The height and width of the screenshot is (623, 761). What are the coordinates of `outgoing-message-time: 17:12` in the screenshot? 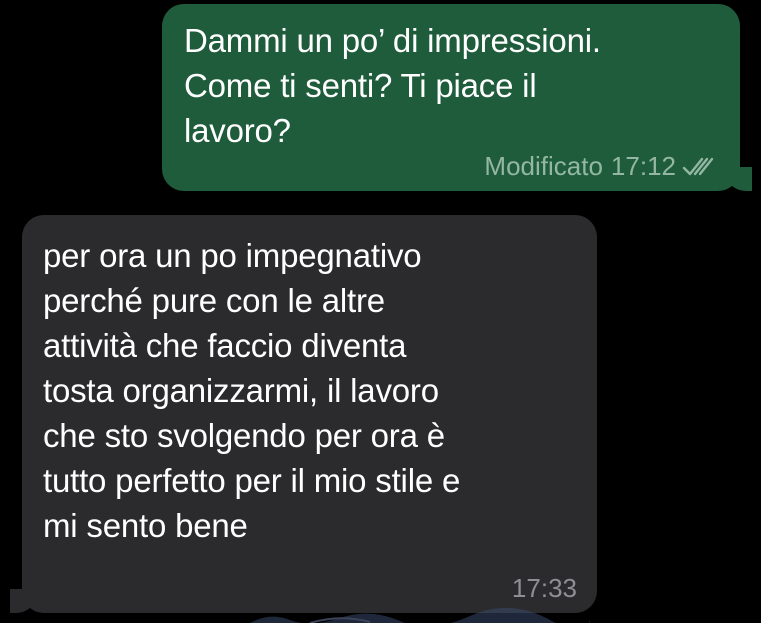 It's located at (643, 166).